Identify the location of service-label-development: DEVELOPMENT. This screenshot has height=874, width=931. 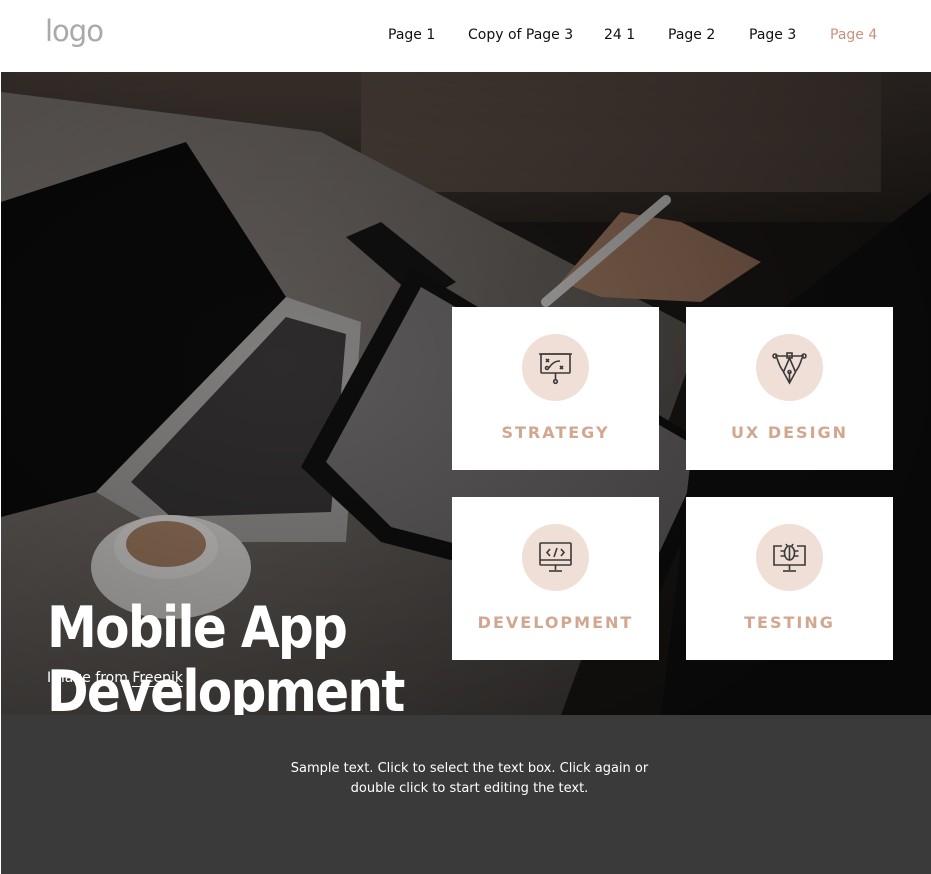
(555, 622).